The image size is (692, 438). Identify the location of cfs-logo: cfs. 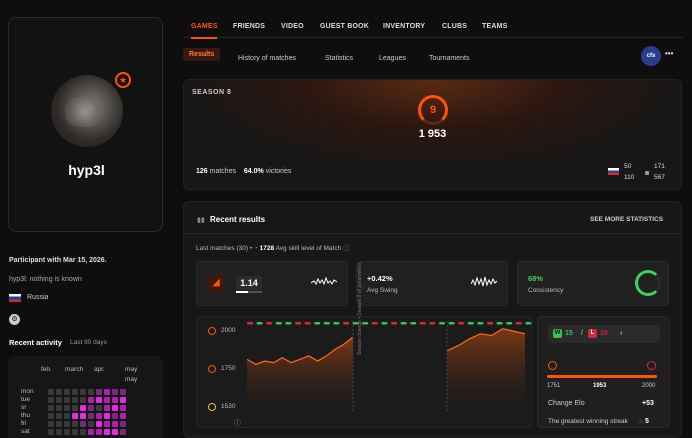
(651, 56).